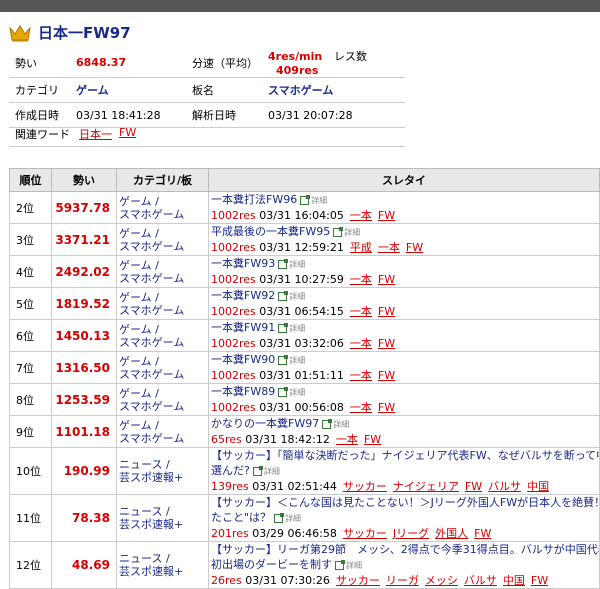 This screenshot has height=589, width=600. What do you see at coordinates (243, 263) in the screenshot?
I see `thread-link: 一本糞FW93` at bounding box center [243, 263].